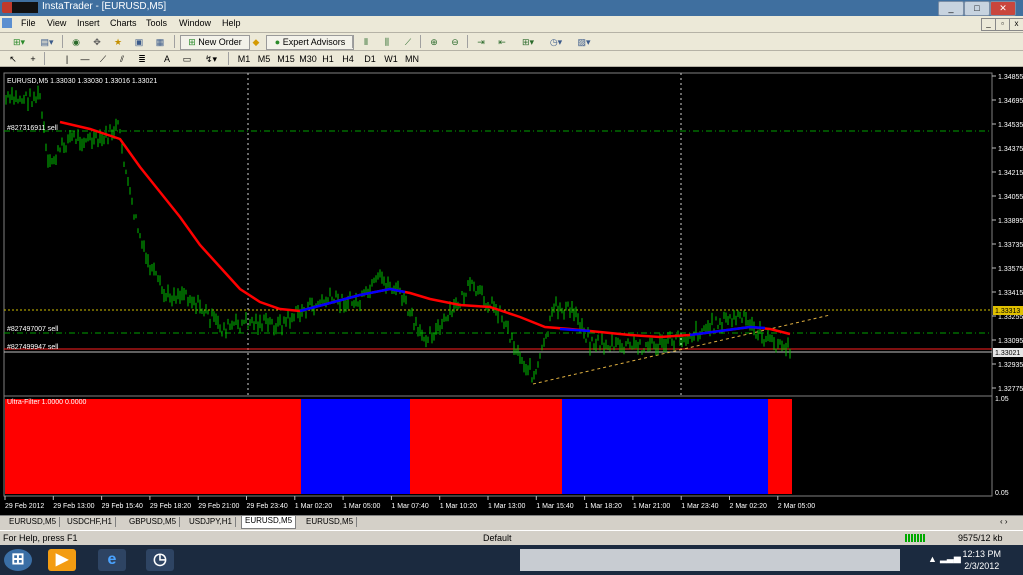 This screenshot has width=1023, height=575. I want to click on navigator-icon: ✥, so click(97, 42).